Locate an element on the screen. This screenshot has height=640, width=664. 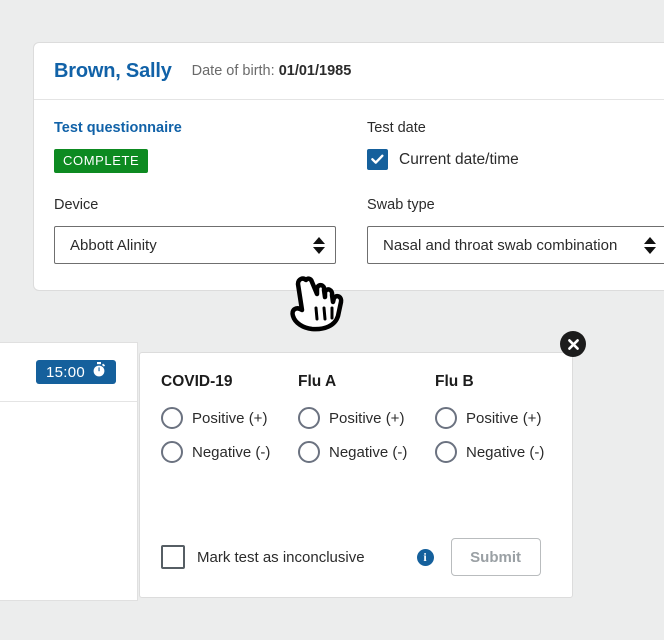
result-column-flu-b: Flu B Positive (+) Negative (-) is located at coordinates (503, 424).